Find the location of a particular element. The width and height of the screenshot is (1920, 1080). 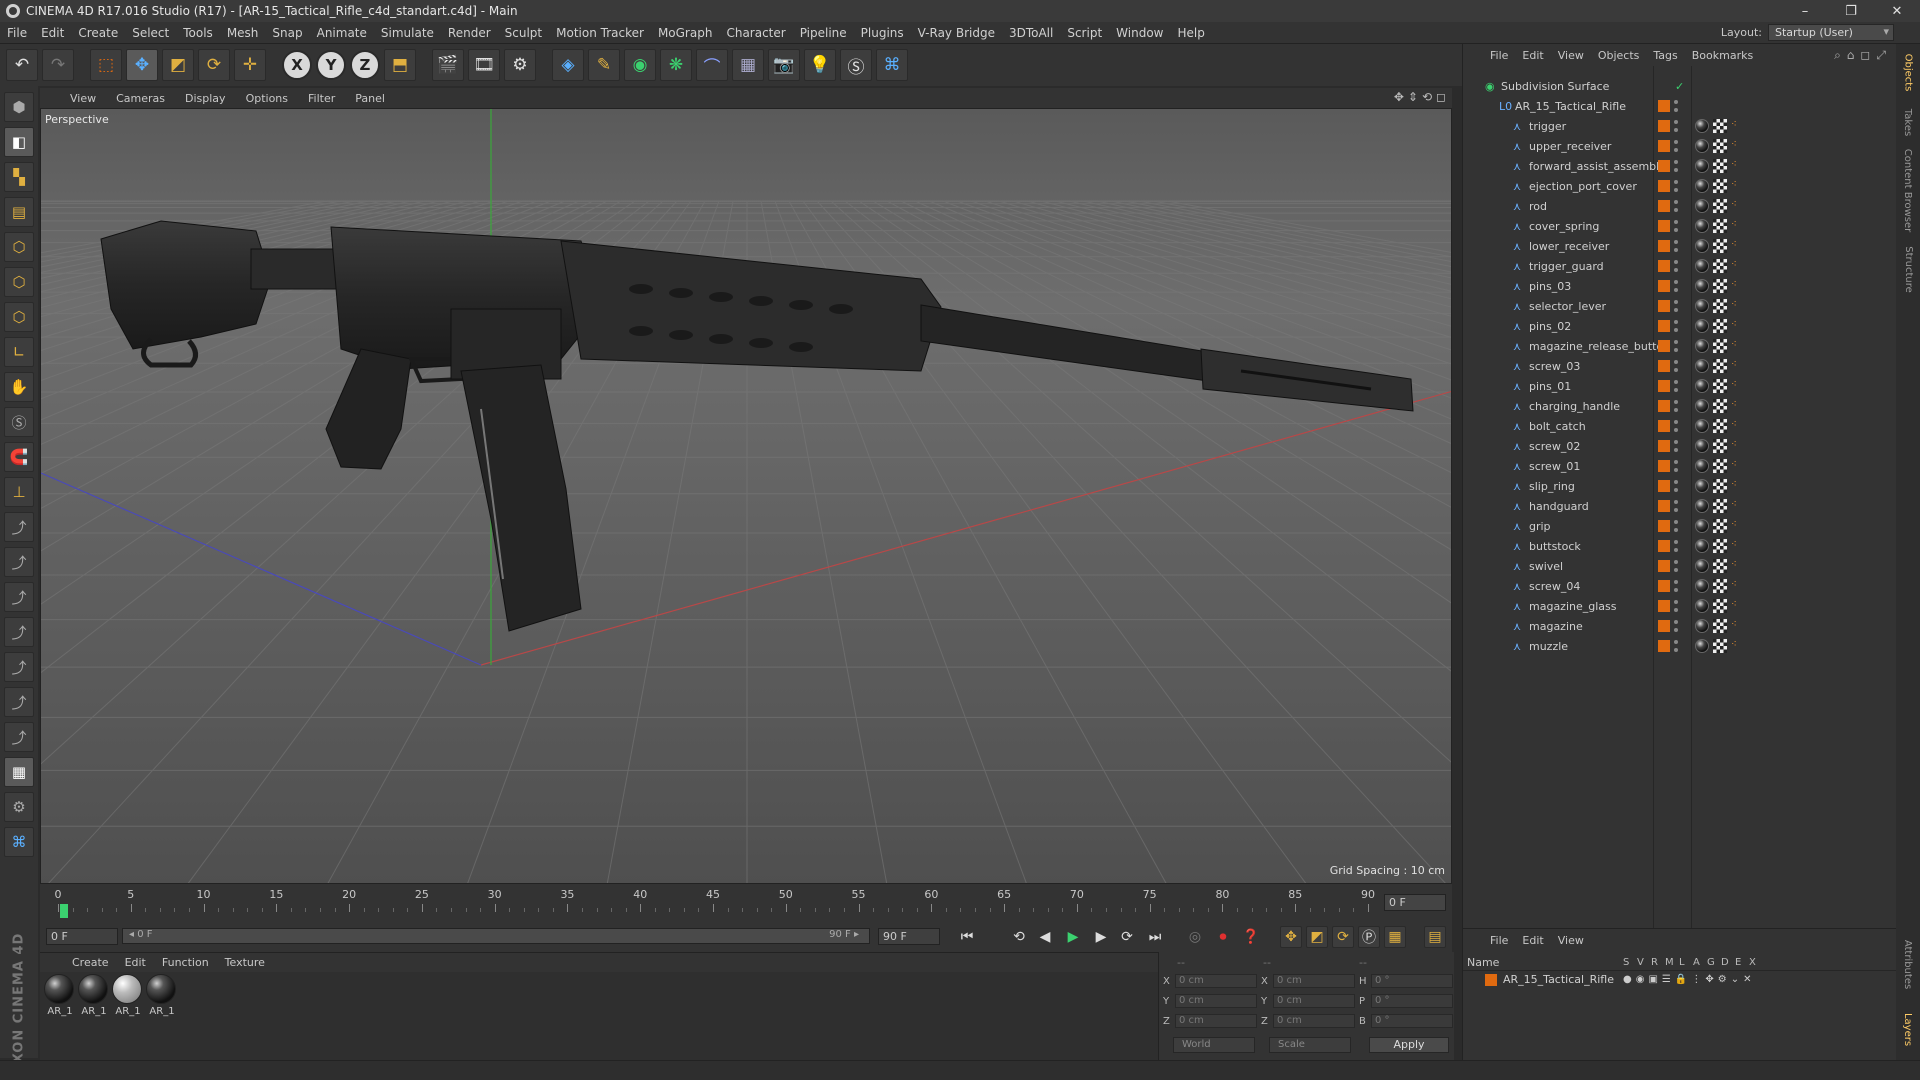

object-row: ⋏ grip ⁖ is located at coordinates (1680, 526).